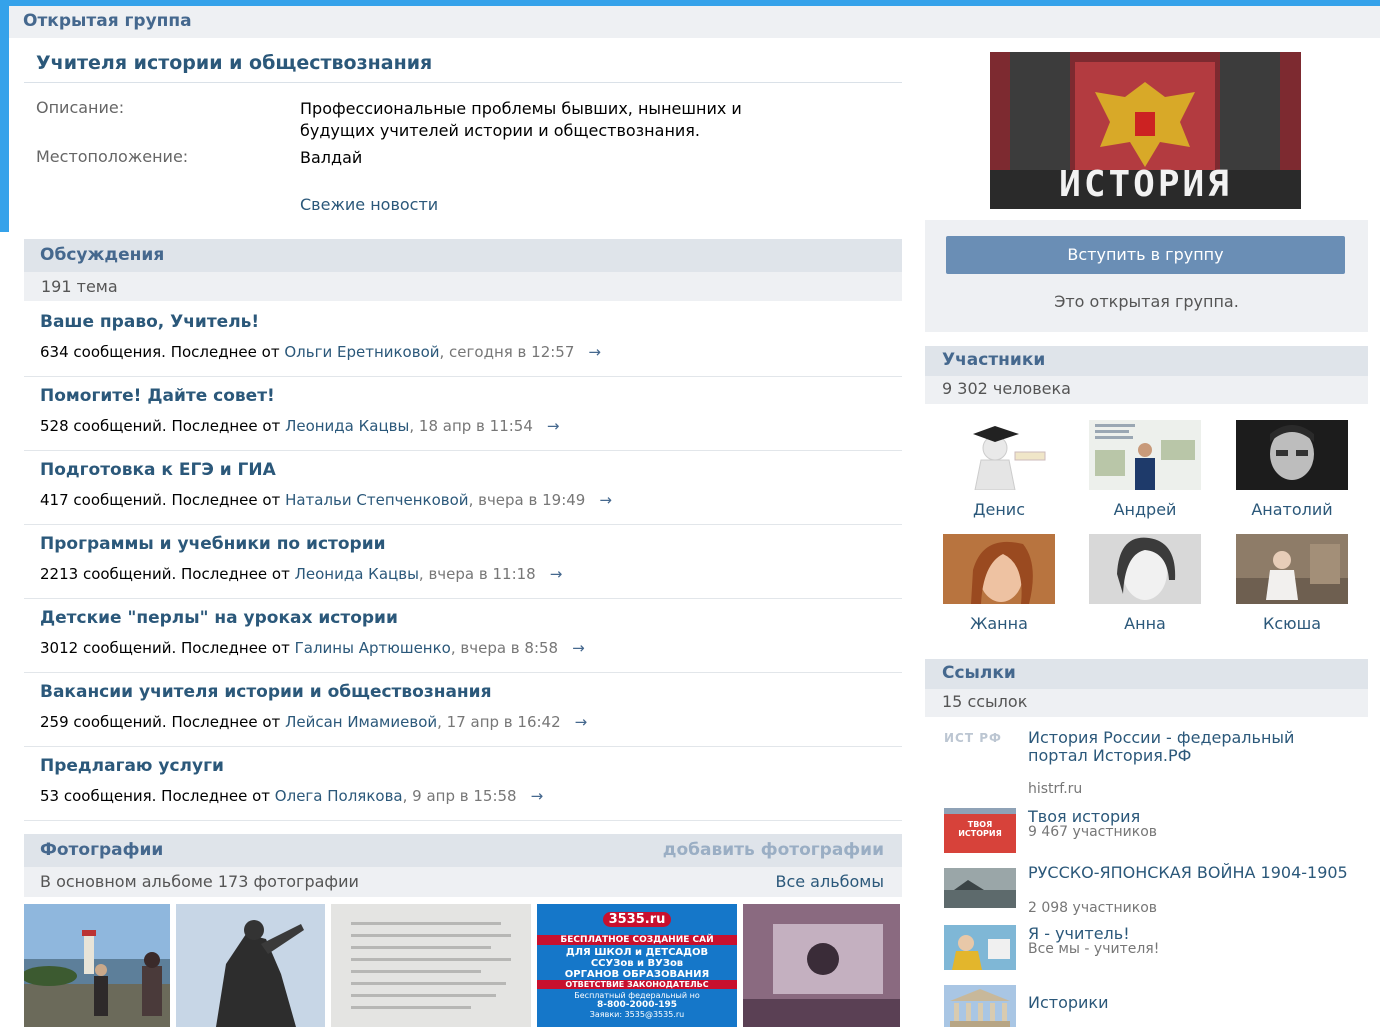 This screenshot has height=1030, width=1380. Describe the element at coordinates (158, 470) in the screenshot. I see `topic-title: Подготовка к ЕГЭ и ГИА` at that location.